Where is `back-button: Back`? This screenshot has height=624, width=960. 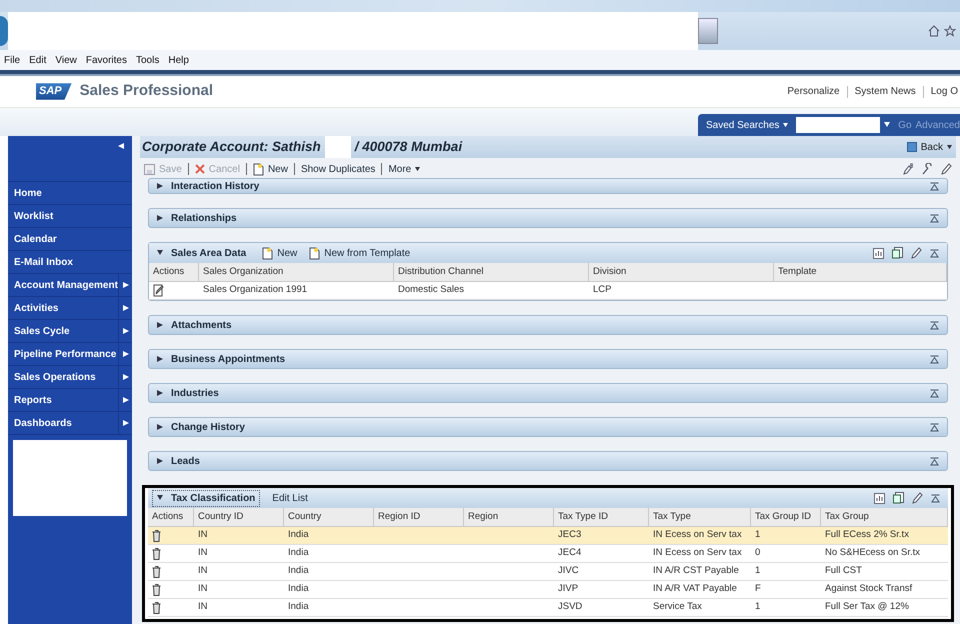
back-button: Back is located at coordinates (929, 147).